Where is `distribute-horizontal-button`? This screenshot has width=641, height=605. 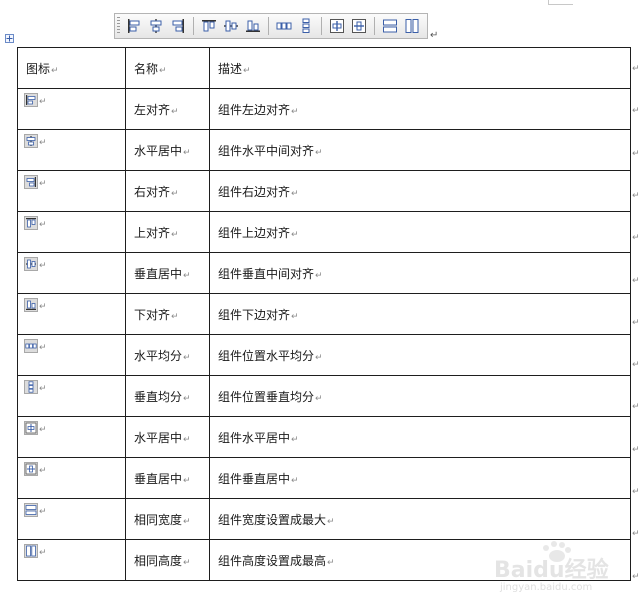 distribute-horizontal-button is located at coordinates (284, 26).